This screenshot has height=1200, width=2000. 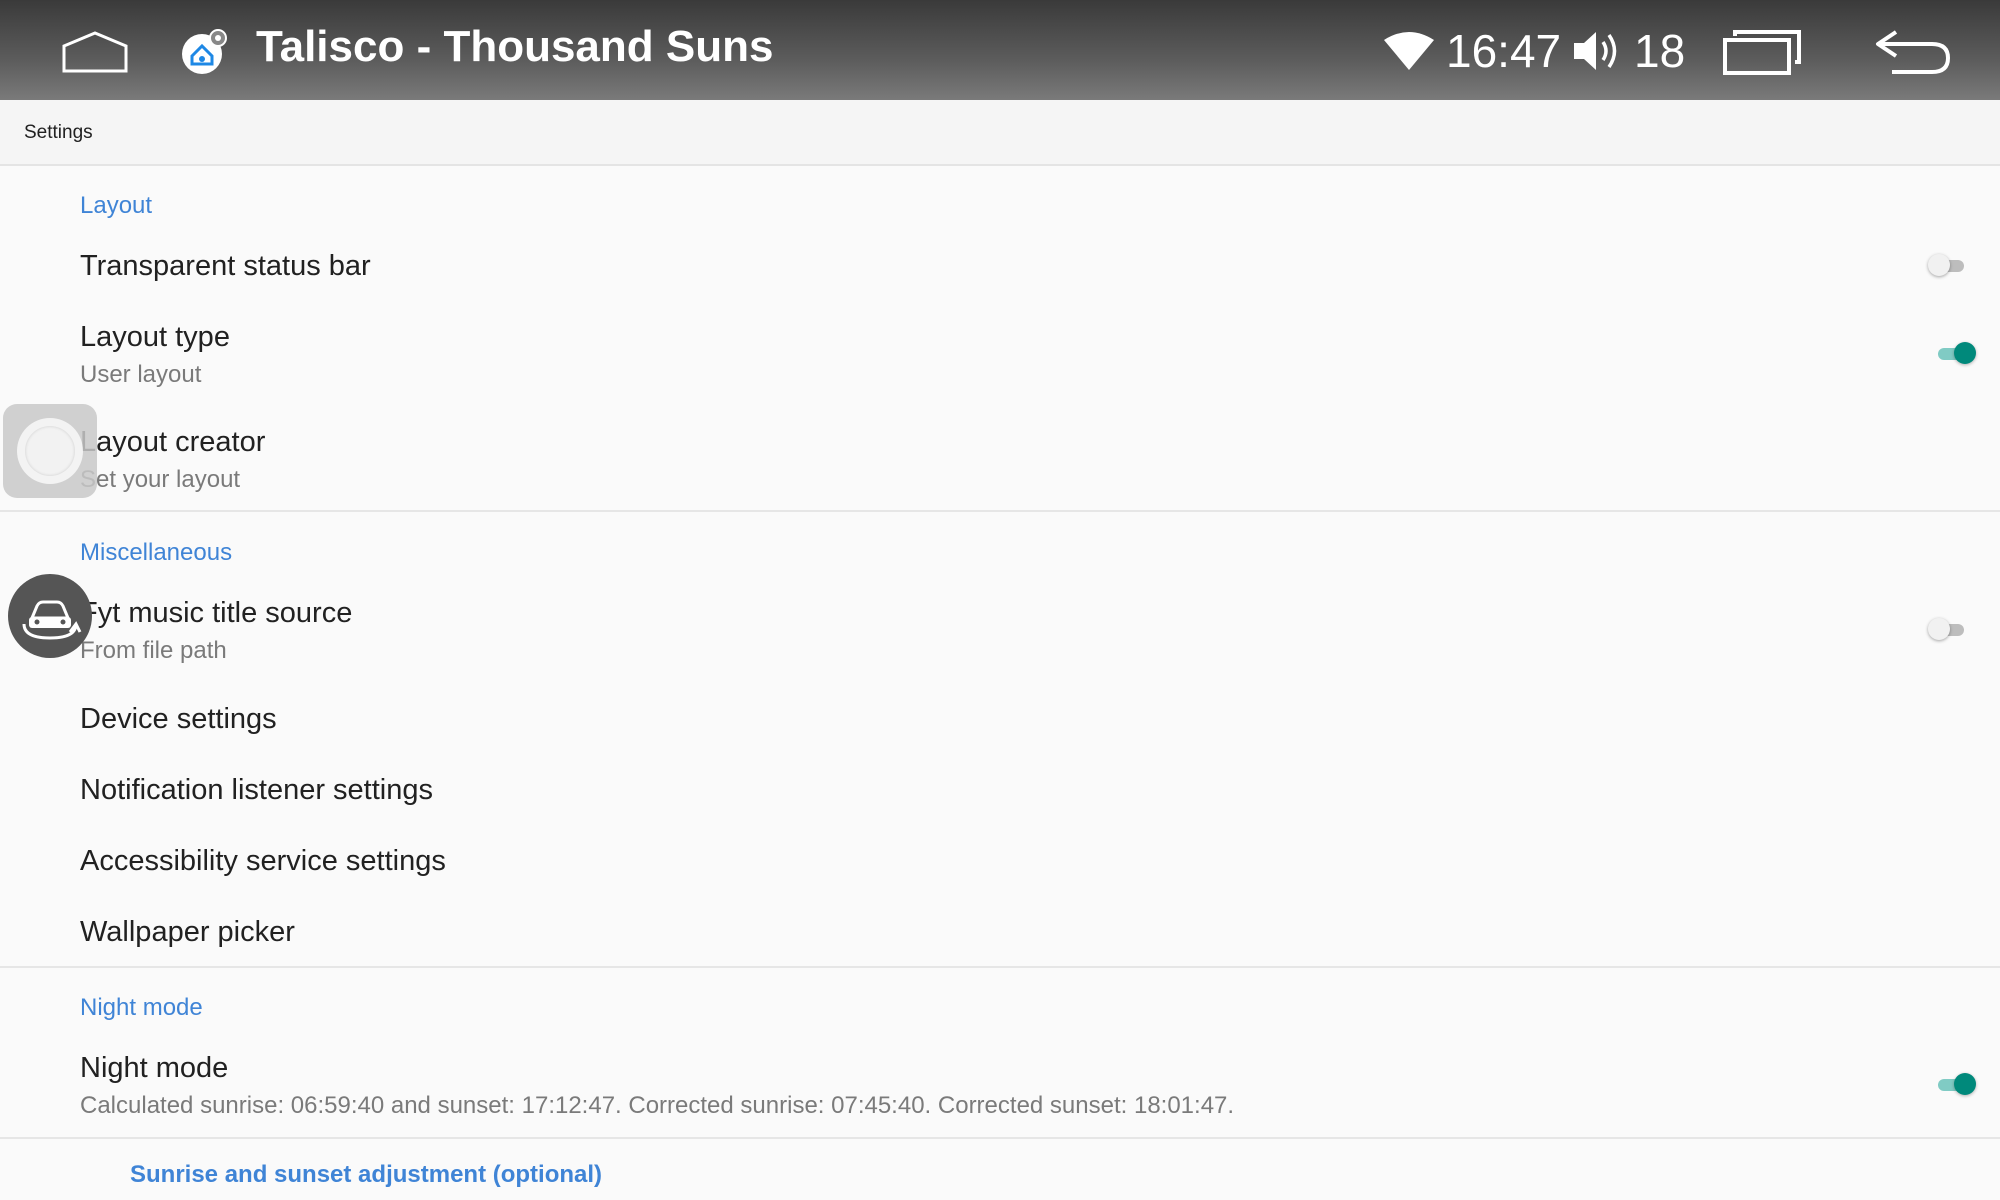 I want to click on transparent-status-bar-switch, so click(x=1948, y=266).